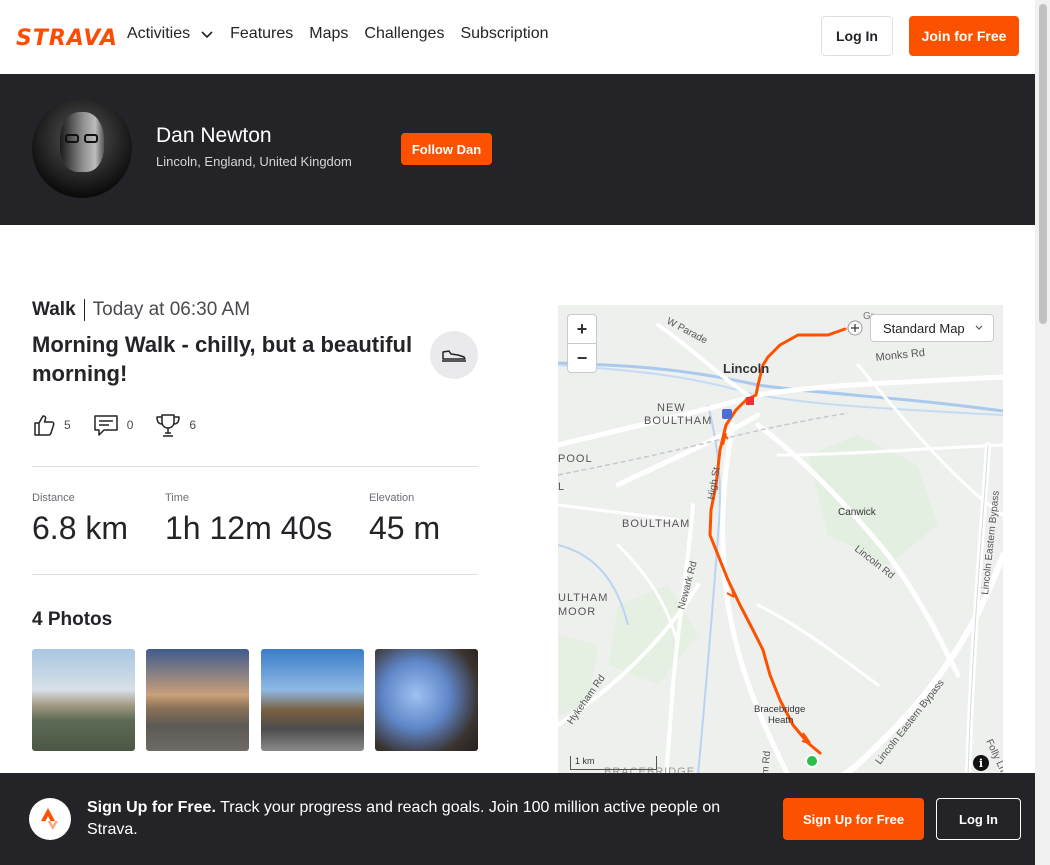  Describe the element at coordinates (446, 149) in the screenshot. I see `follow-button: Follow Dan` at that location.